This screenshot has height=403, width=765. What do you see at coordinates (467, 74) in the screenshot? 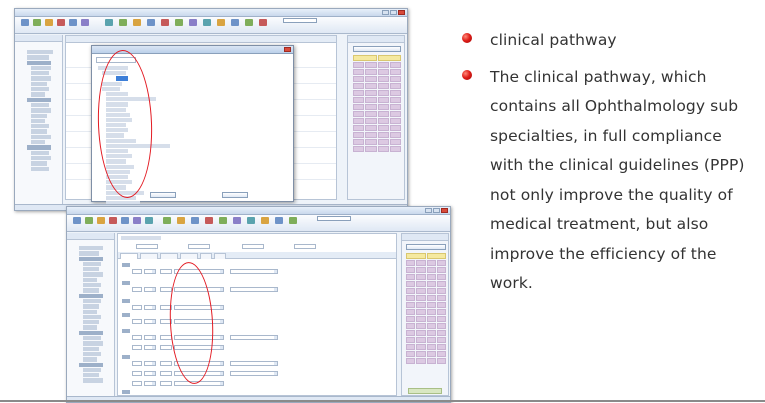
I see `bullet-dot-icon` at bounding box center [467, 74].